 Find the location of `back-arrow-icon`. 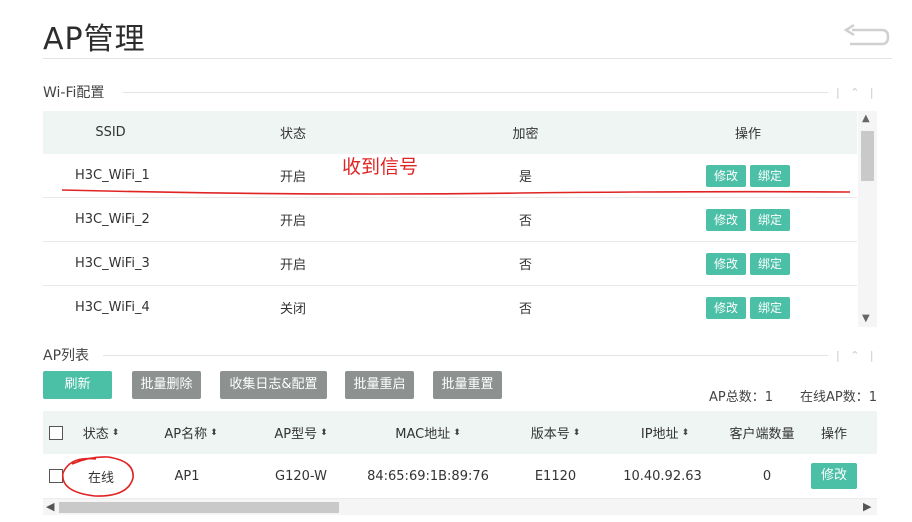

back-arrow-icon is located at coordinates (866, 36).